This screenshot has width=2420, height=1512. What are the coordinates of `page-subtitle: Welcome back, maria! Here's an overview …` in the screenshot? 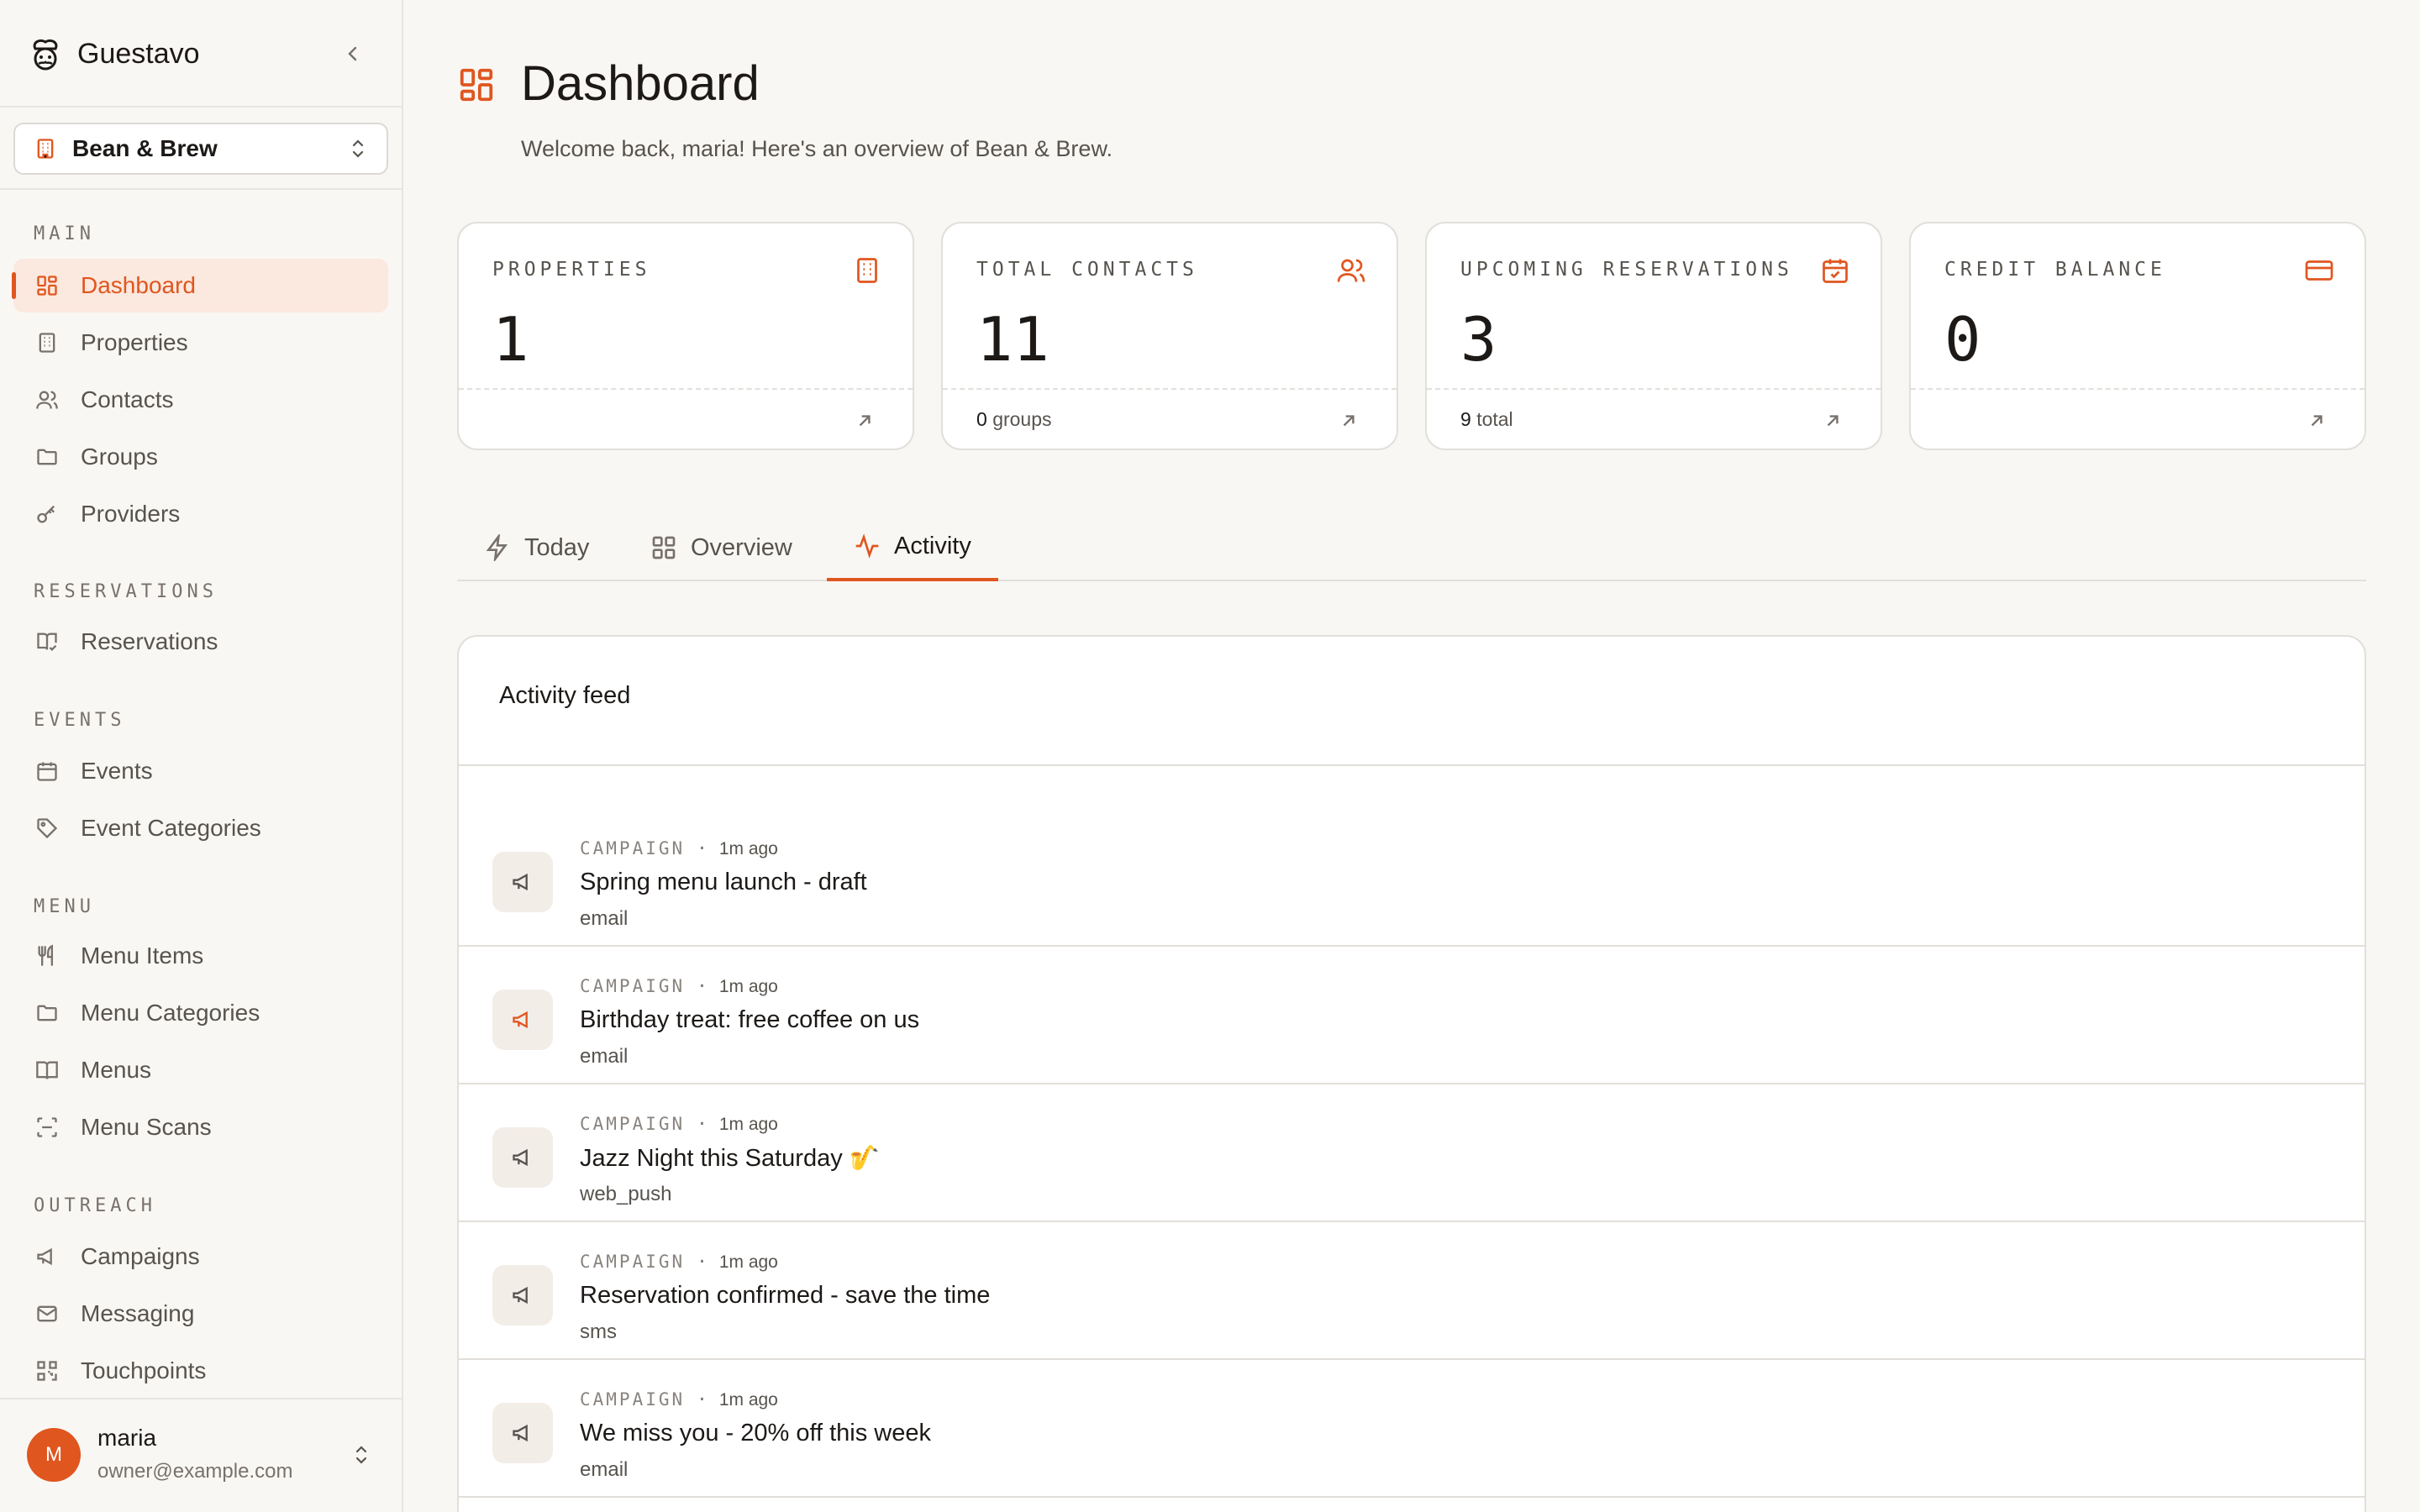 It's located at (817, 148).